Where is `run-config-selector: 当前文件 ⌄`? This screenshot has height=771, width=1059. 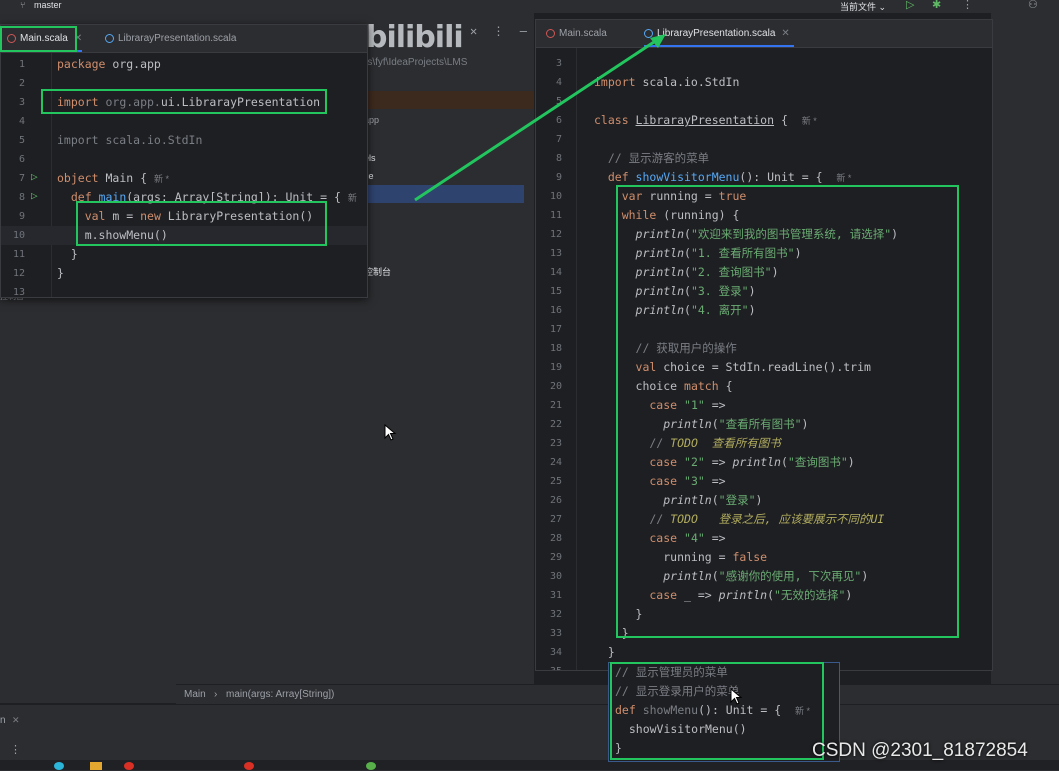
run-config-selector: 当前文件 ⌄ is located at coordinates (863, 6).